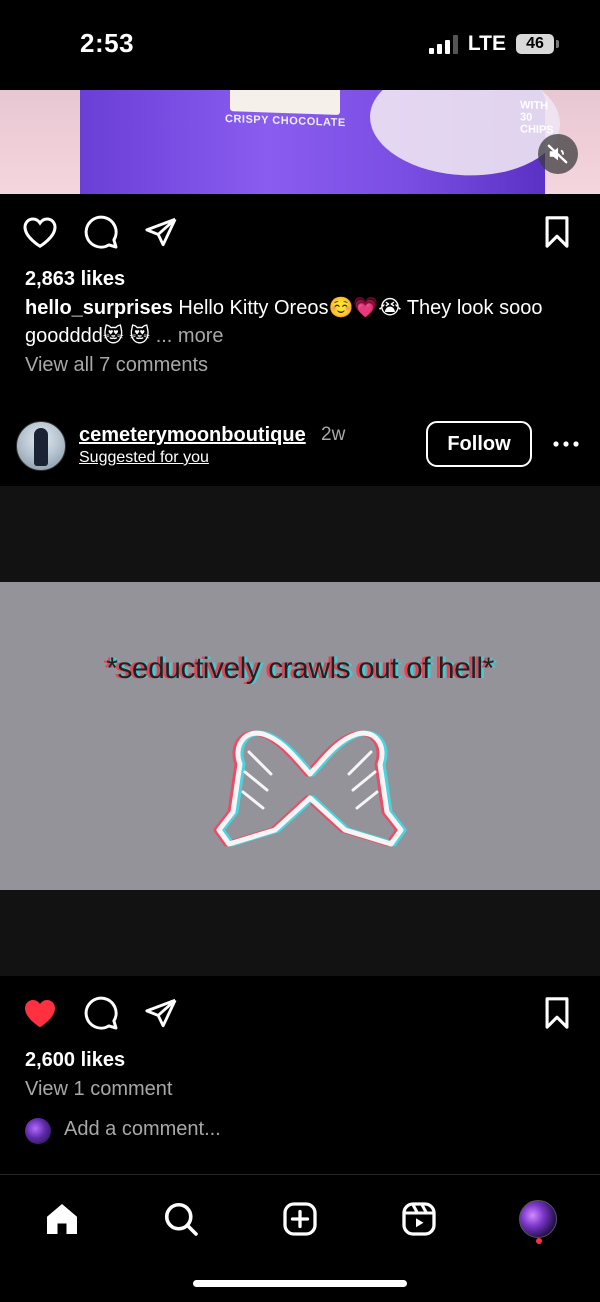  Describe the element at coordinates (479, 444) in the screenshot. I see `follow-button: Follow` at that location.